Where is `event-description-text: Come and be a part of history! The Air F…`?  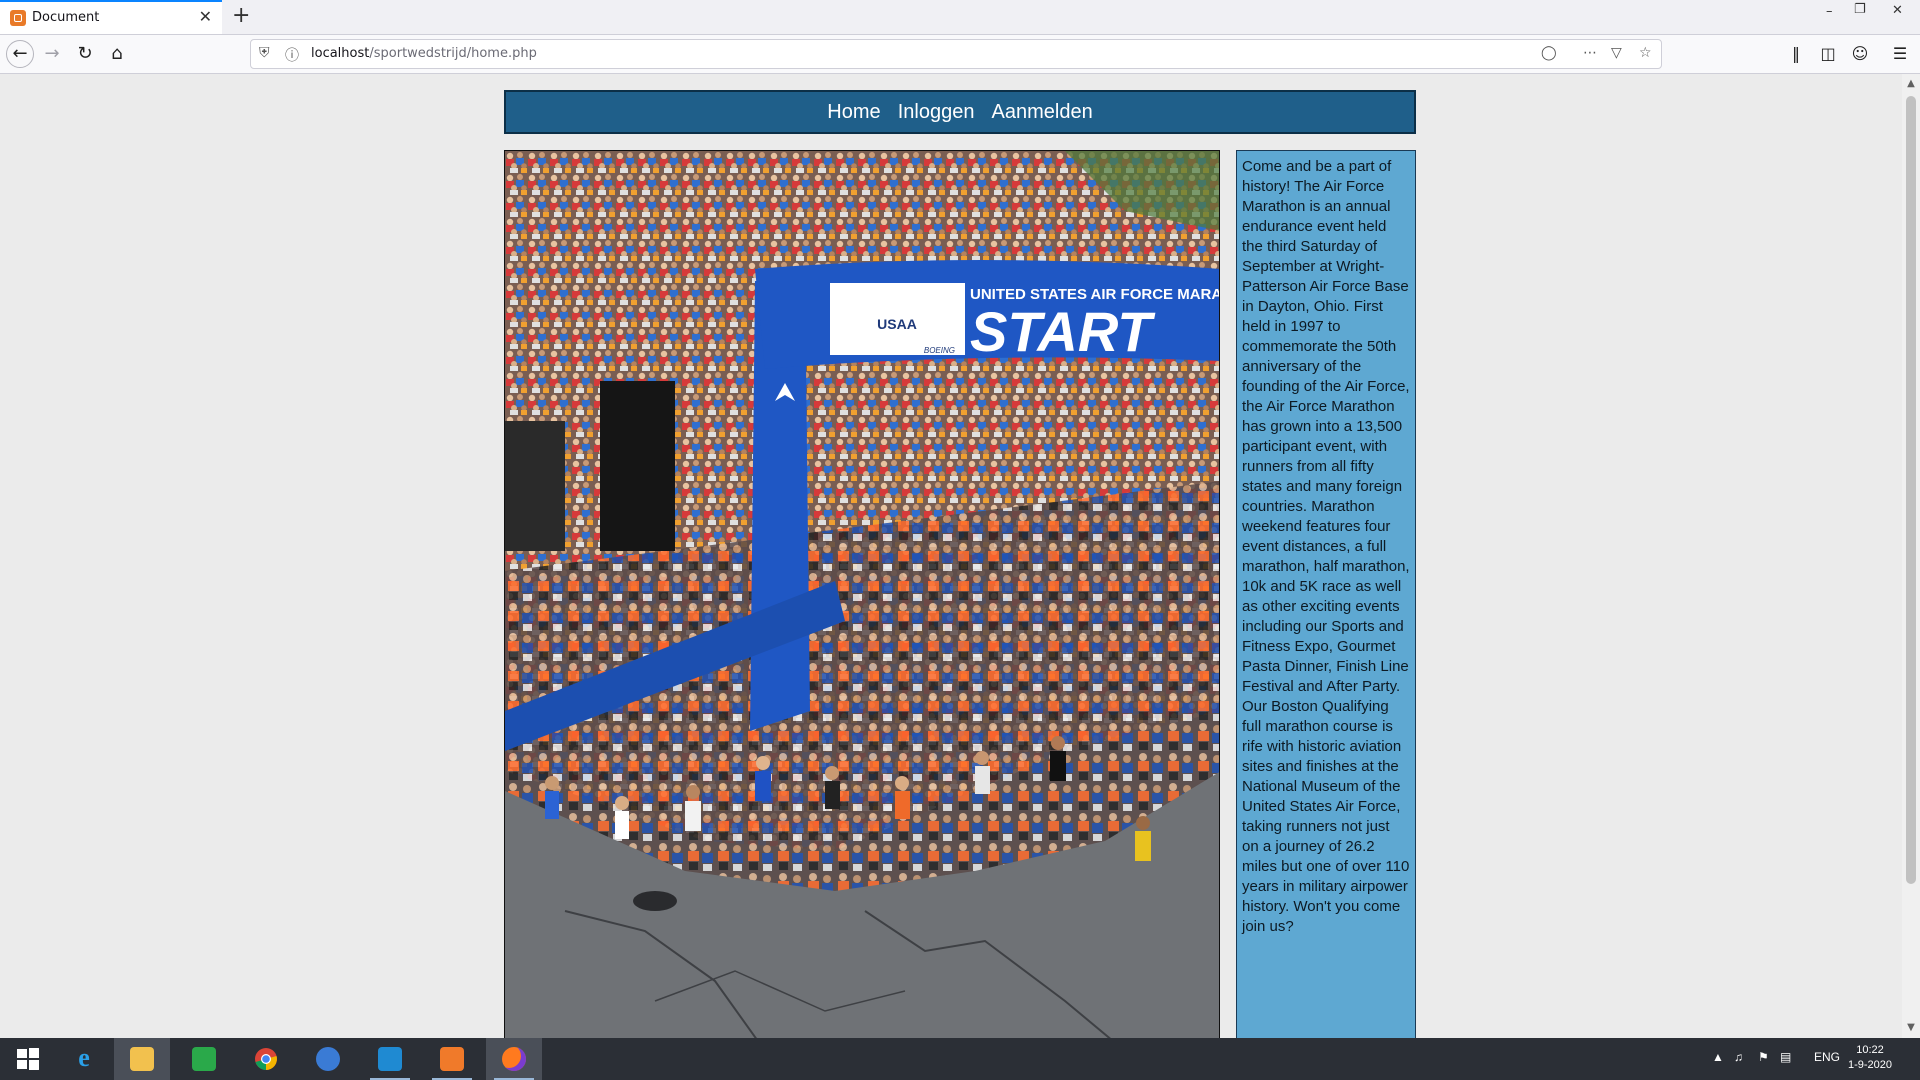 event-description-text: Come and be a part of history! The Air F… is located at coordinates (1326, 546).